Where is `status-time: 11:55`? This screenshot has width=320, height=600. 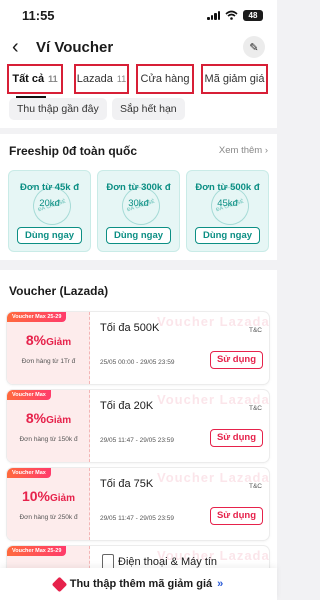 status-time: 11:55 is located at coordinates (38, 15).